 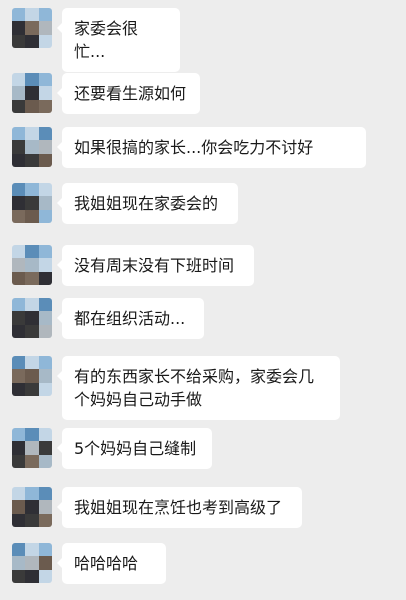 I want to click on message-bubble: 5个妈妈自己缝制, so click(x=134, y=448).